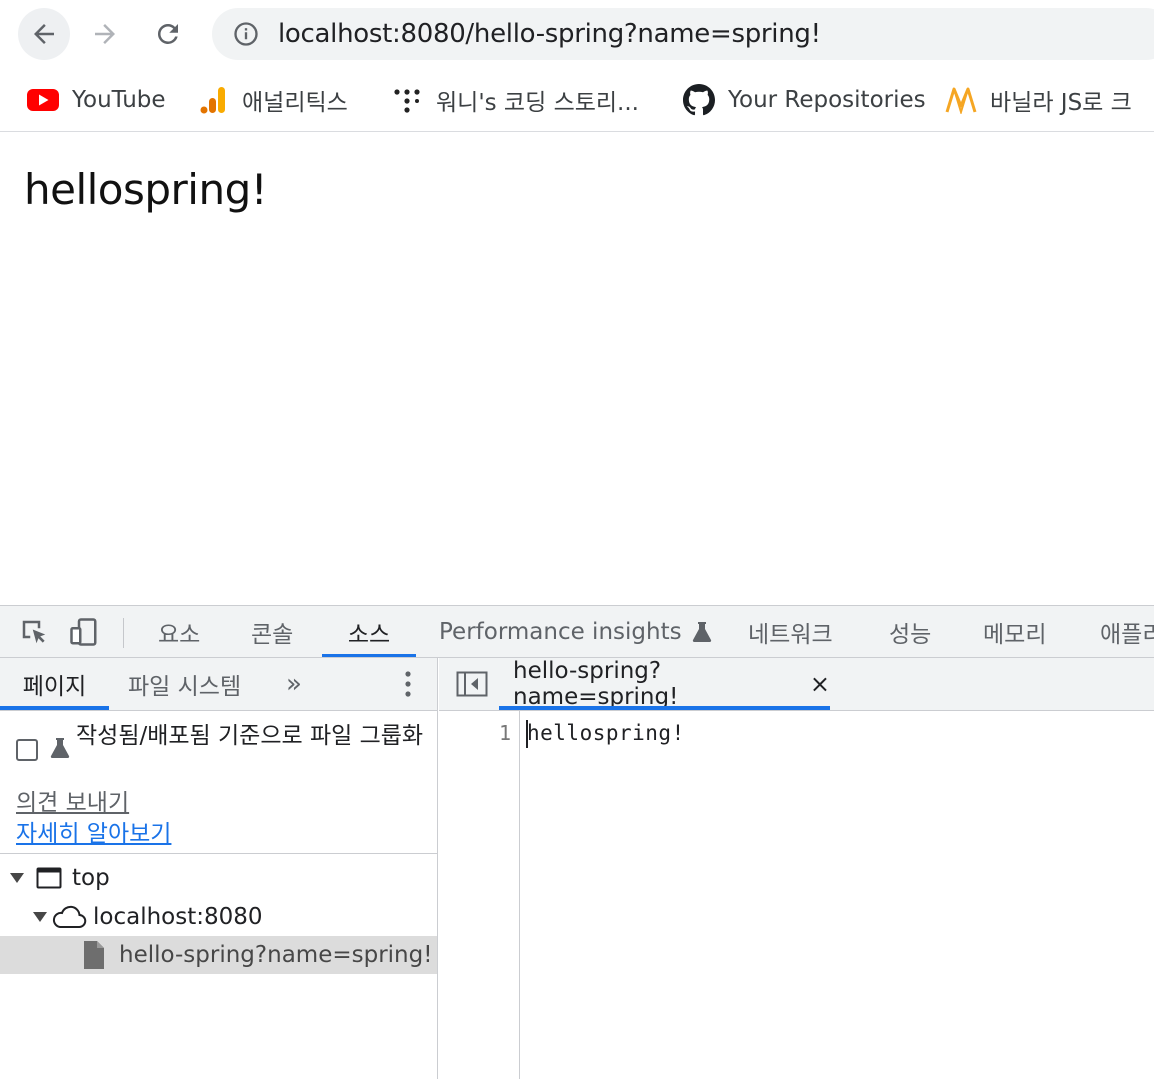 The height and width of the screenshot is (1079, 1154). I want to click on forward-button, so click(105, 34).